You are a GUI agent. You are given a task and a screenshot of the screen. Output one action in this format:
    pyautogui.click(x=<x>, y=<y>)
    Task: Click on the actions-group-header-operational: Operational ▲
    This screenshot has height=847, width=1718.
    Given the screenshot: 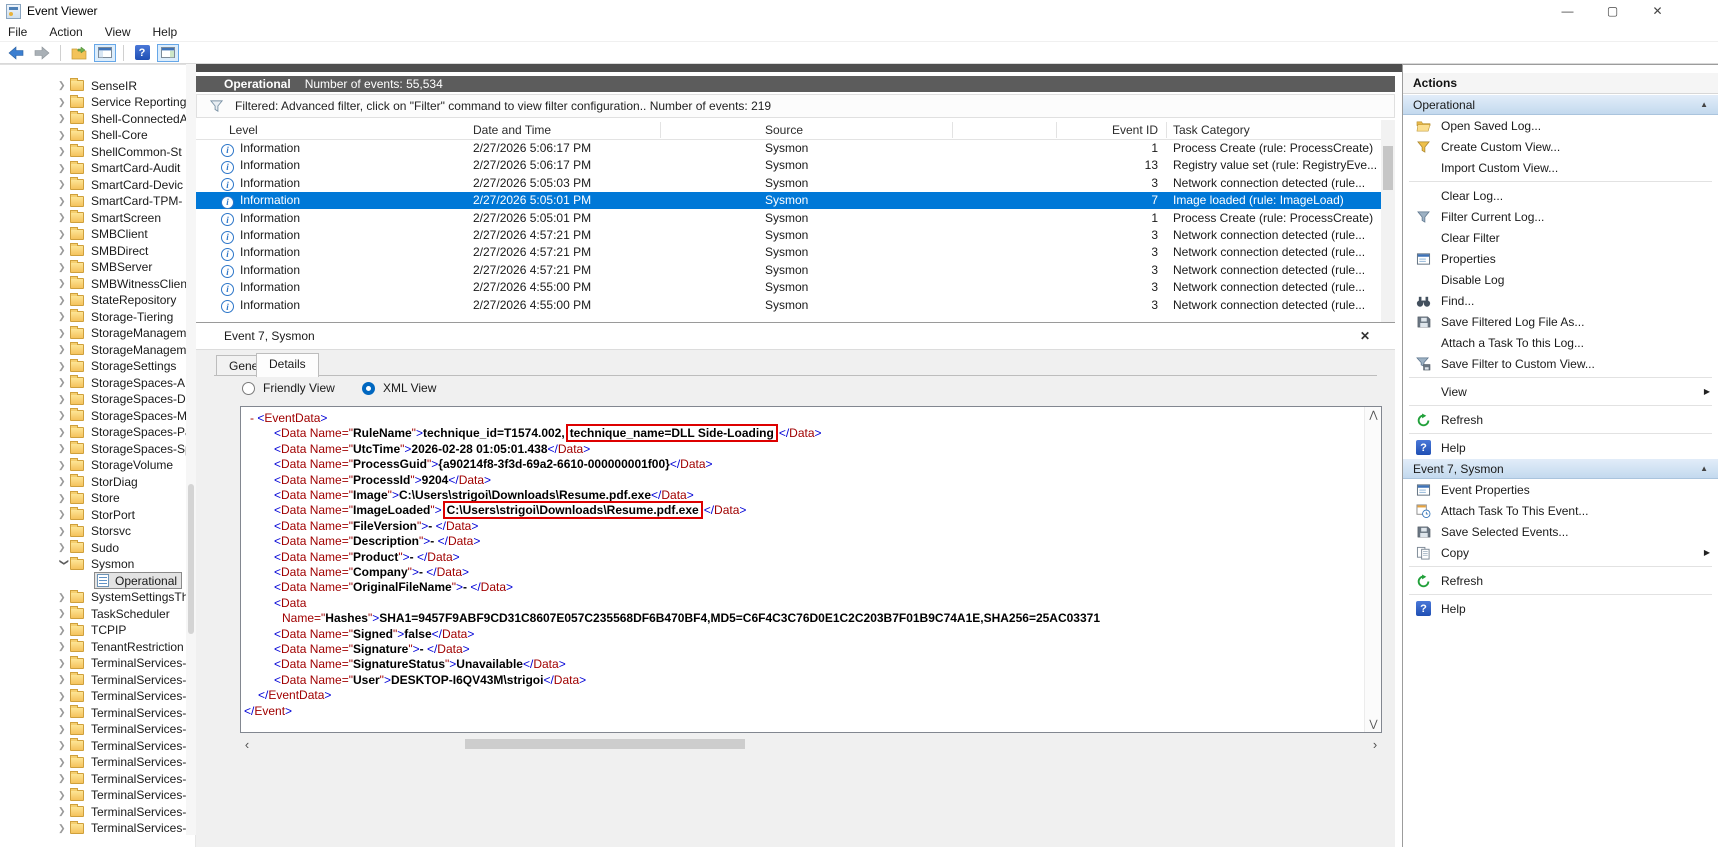 What is the action you would take?
    pyautogui.click(x=1560, y=104)
    